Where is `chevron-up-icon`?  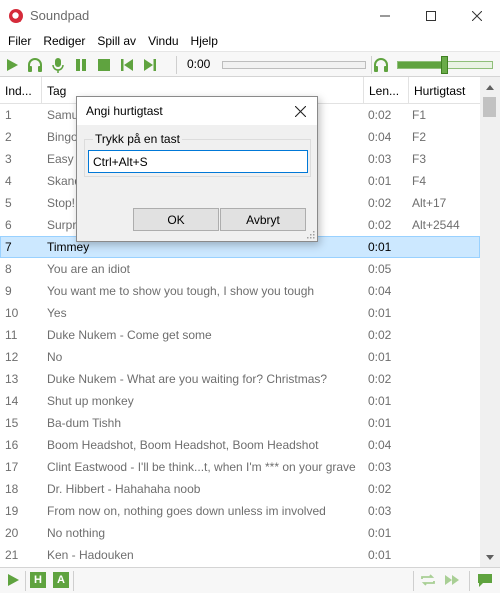
chevron-up-icon is located at coordinates (490, 87).